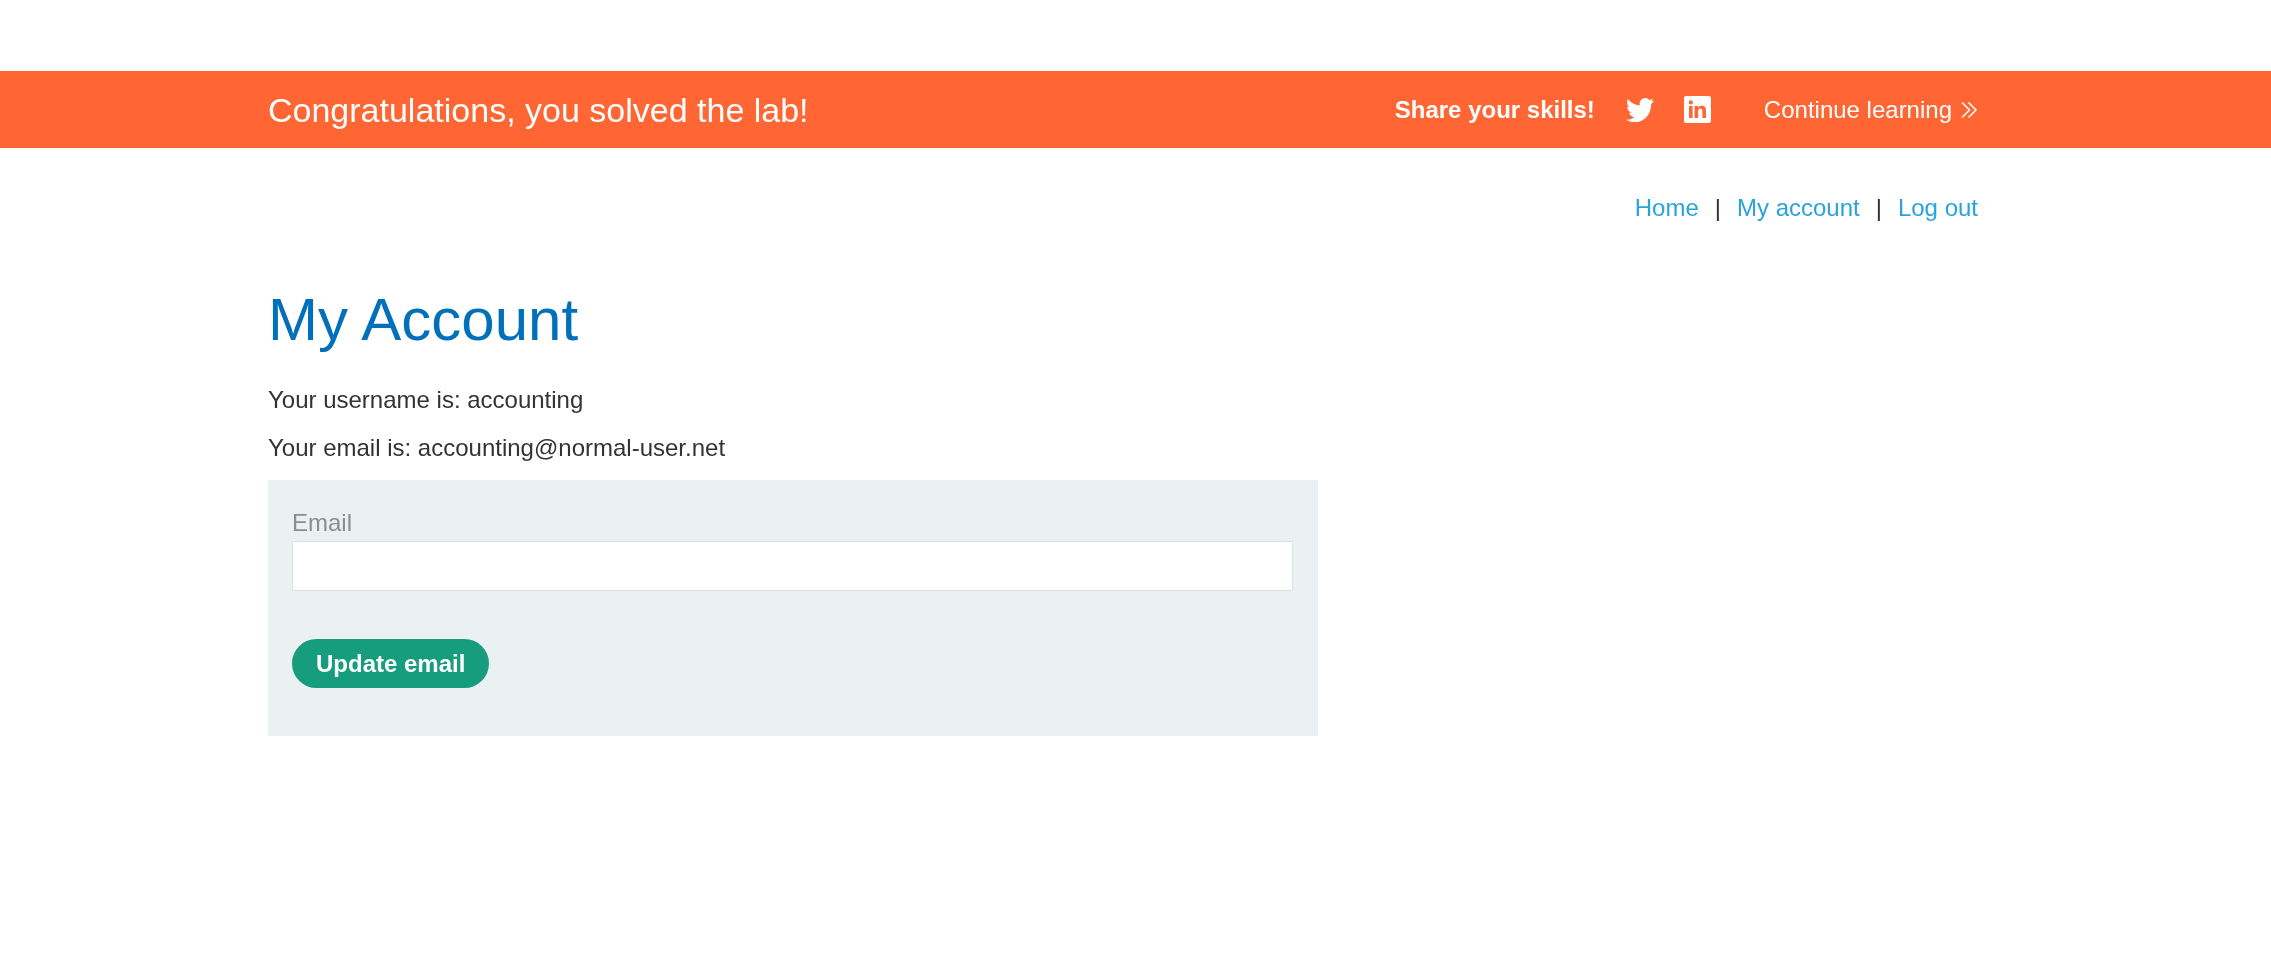  What do you see at coordinates (1494, 109) in the screenshot?
I see `share-label: Share your skills!` at bounding box center [1494, 109].